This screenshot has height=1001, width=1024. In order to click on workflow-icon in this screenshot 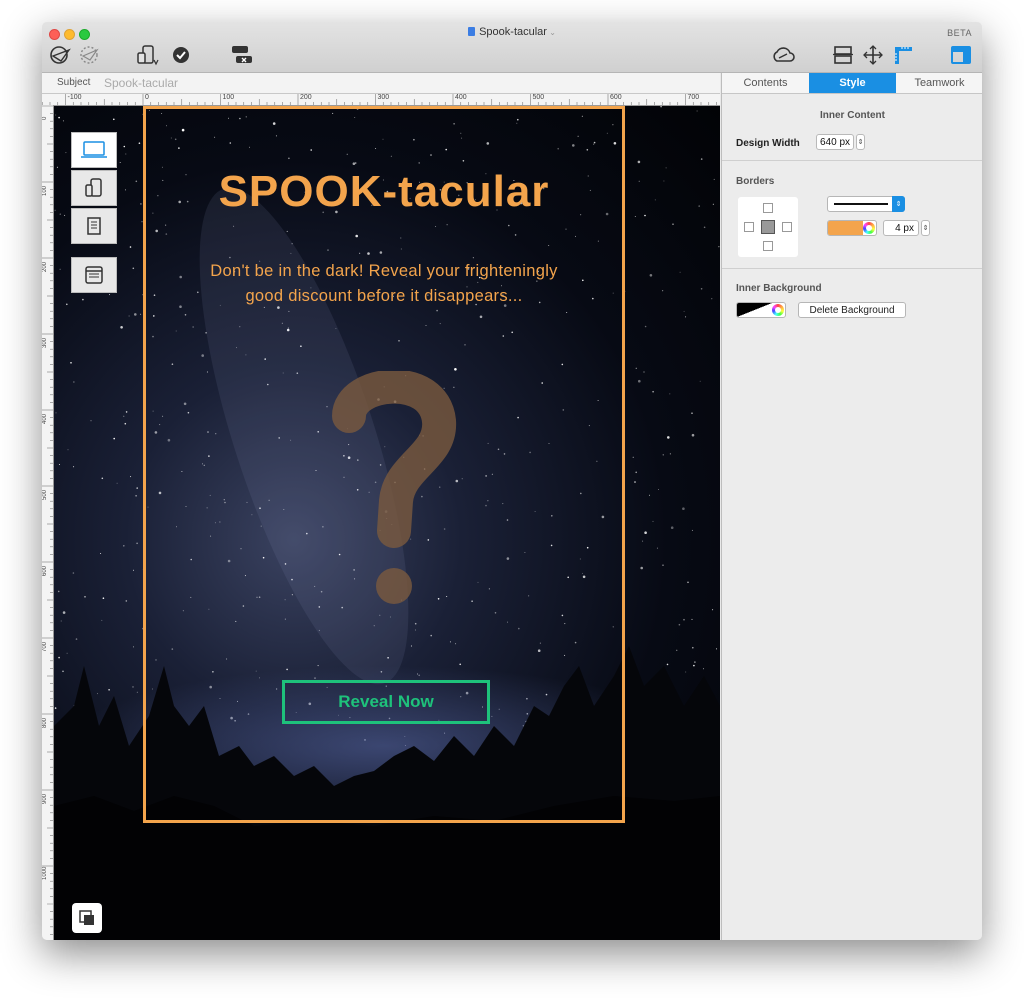, I will do `click(241, 55)`.